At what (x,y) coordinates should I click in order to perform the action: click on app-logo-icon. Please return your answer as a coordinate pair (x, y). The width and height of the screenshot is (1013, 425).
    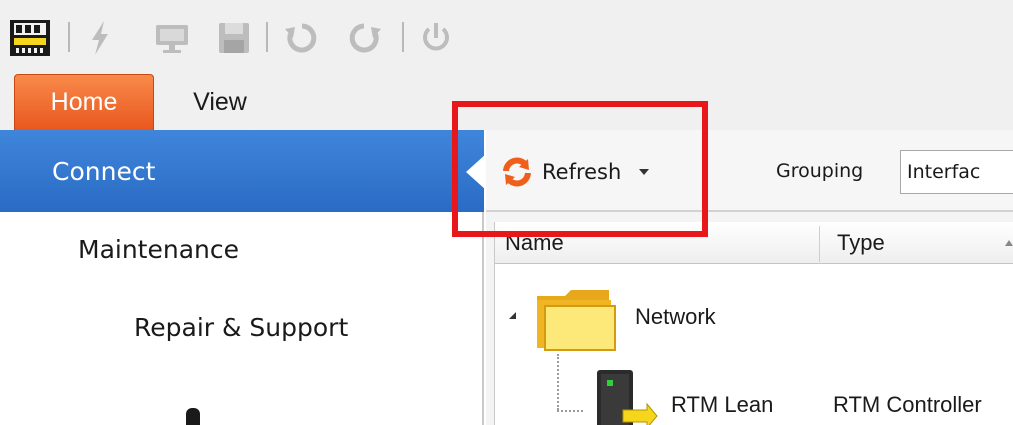
    Looking at the image, I should click on (30, 38).